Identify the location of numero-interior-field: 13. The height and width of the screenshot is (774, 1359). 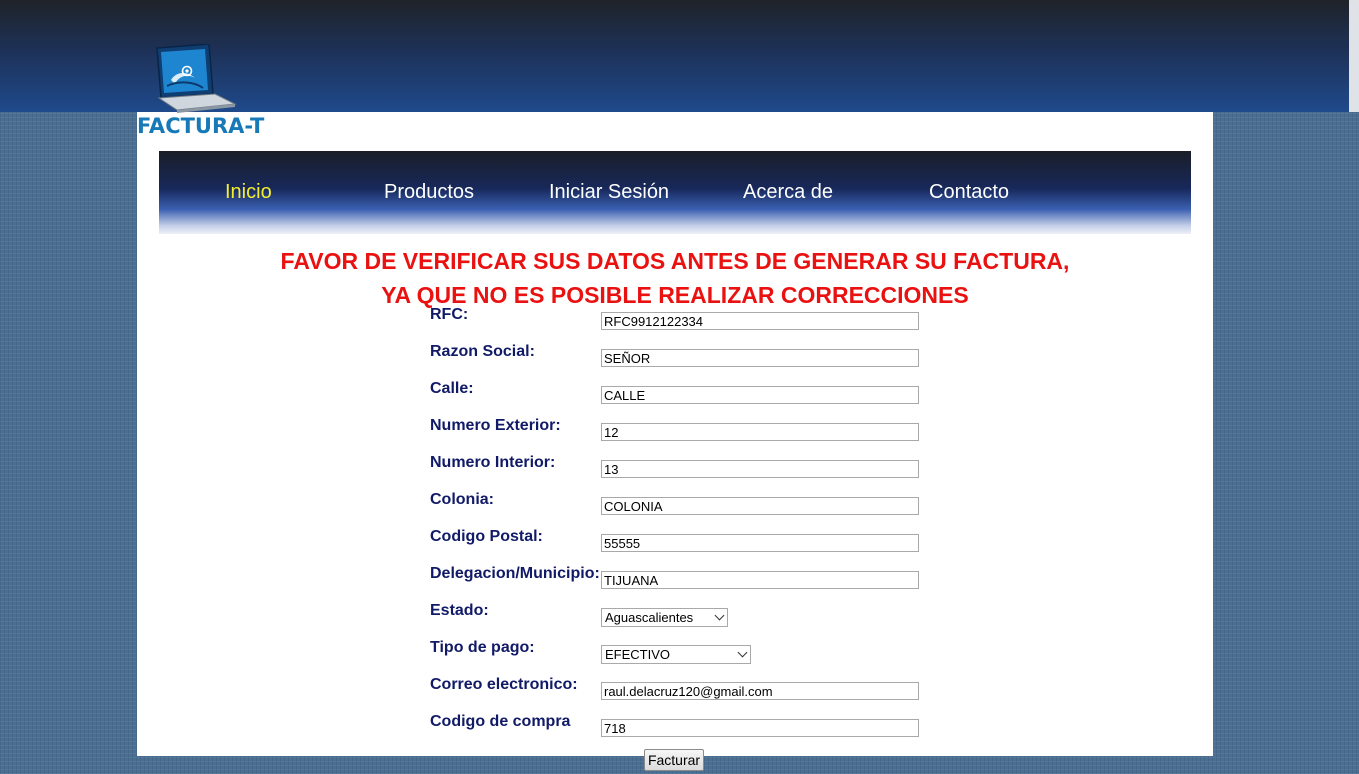
(760, 469).